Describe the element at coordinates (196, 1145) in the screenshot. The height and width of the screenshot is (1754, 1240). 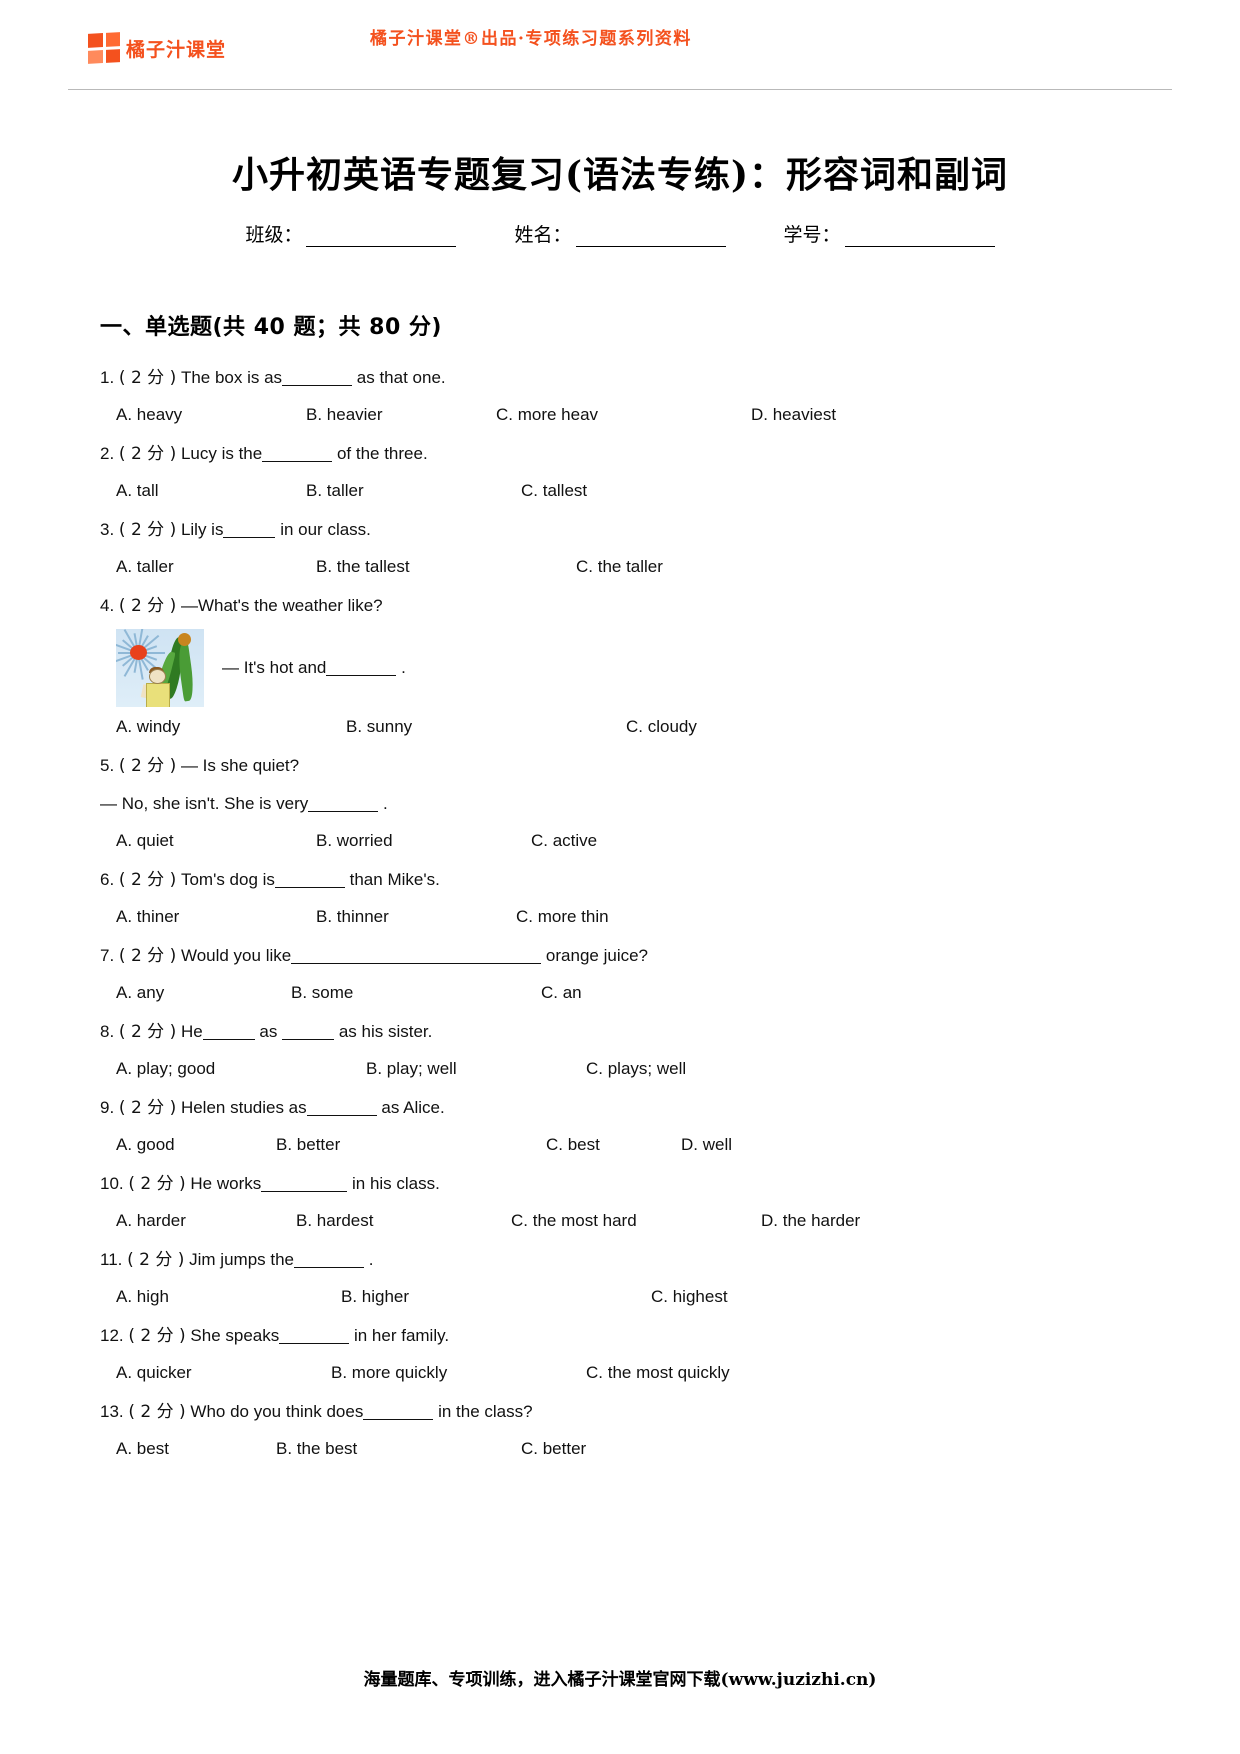
I see `option-choice: A. good` at that location.